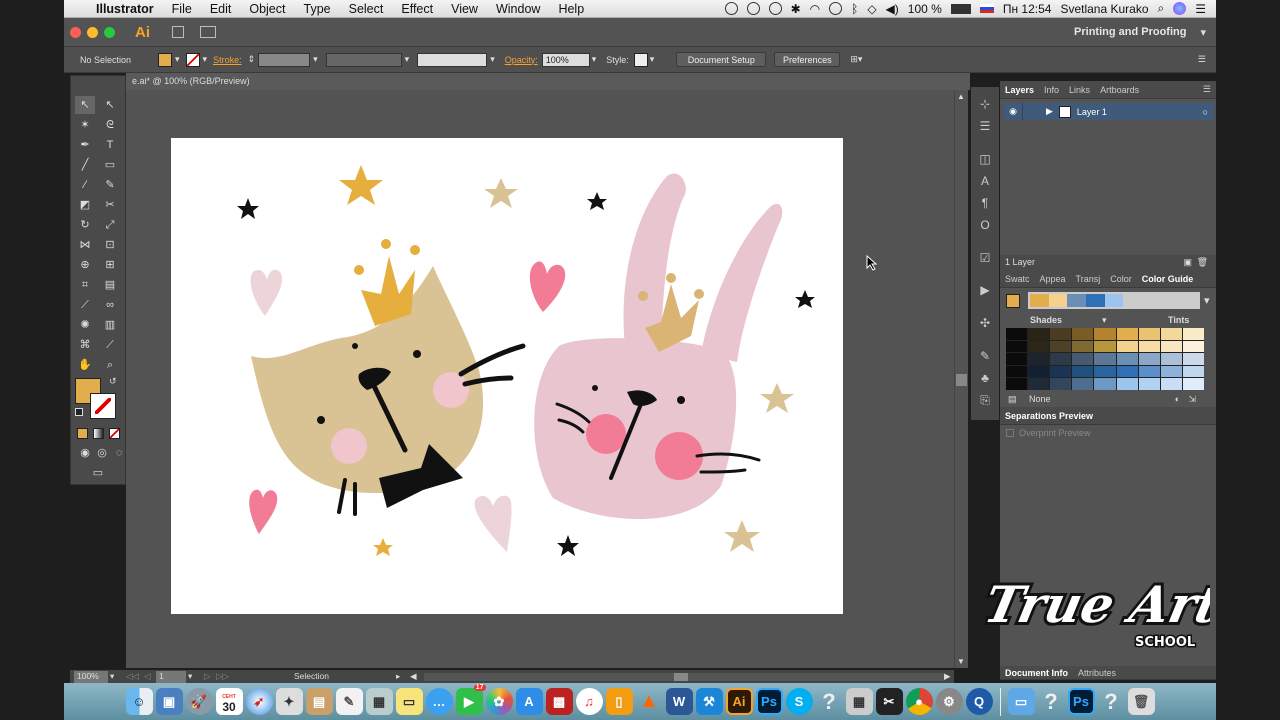 This screenshot has width=1280, height=720. I want to click on none-mode-button, so click(114, 433).